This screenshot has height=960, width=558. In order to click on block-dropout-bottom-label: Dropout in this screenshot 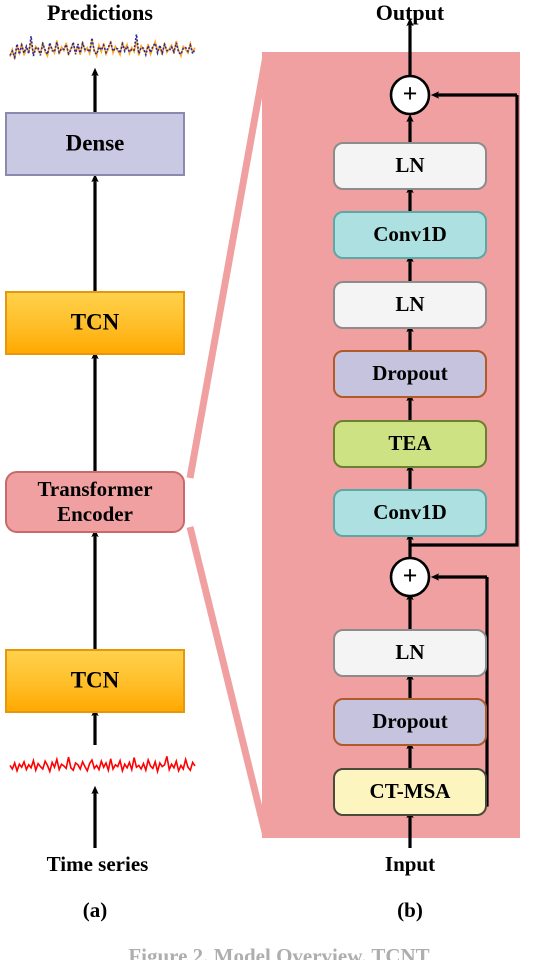, I will do `click(409, 721)`.